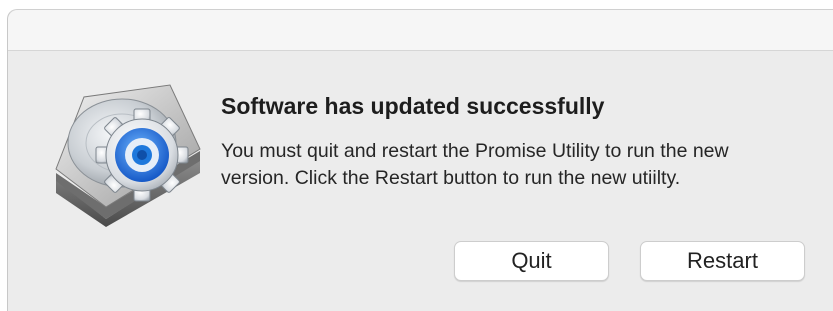 This screenshot has height=311, width=833. What do you see at coordinates (722, 261) in the screenshot?
I see `restart-button: Restart` at bounding box center [722, 261].